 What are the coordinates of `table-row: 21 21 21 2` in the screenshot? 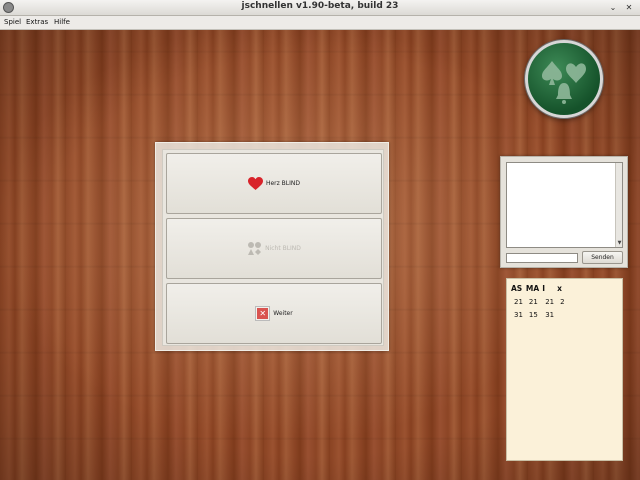 It's located at (538, 304).